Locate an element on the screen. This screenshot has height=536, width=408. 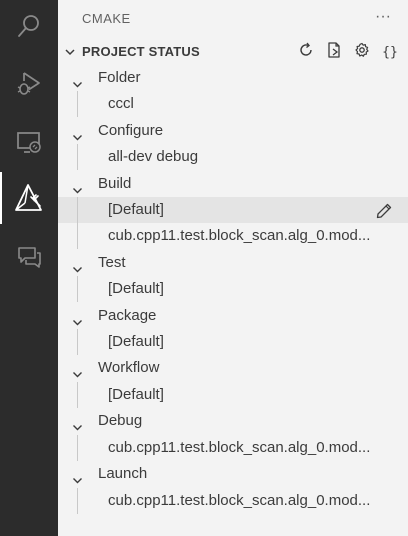
activity-bar is located at coordinates (29, 268).